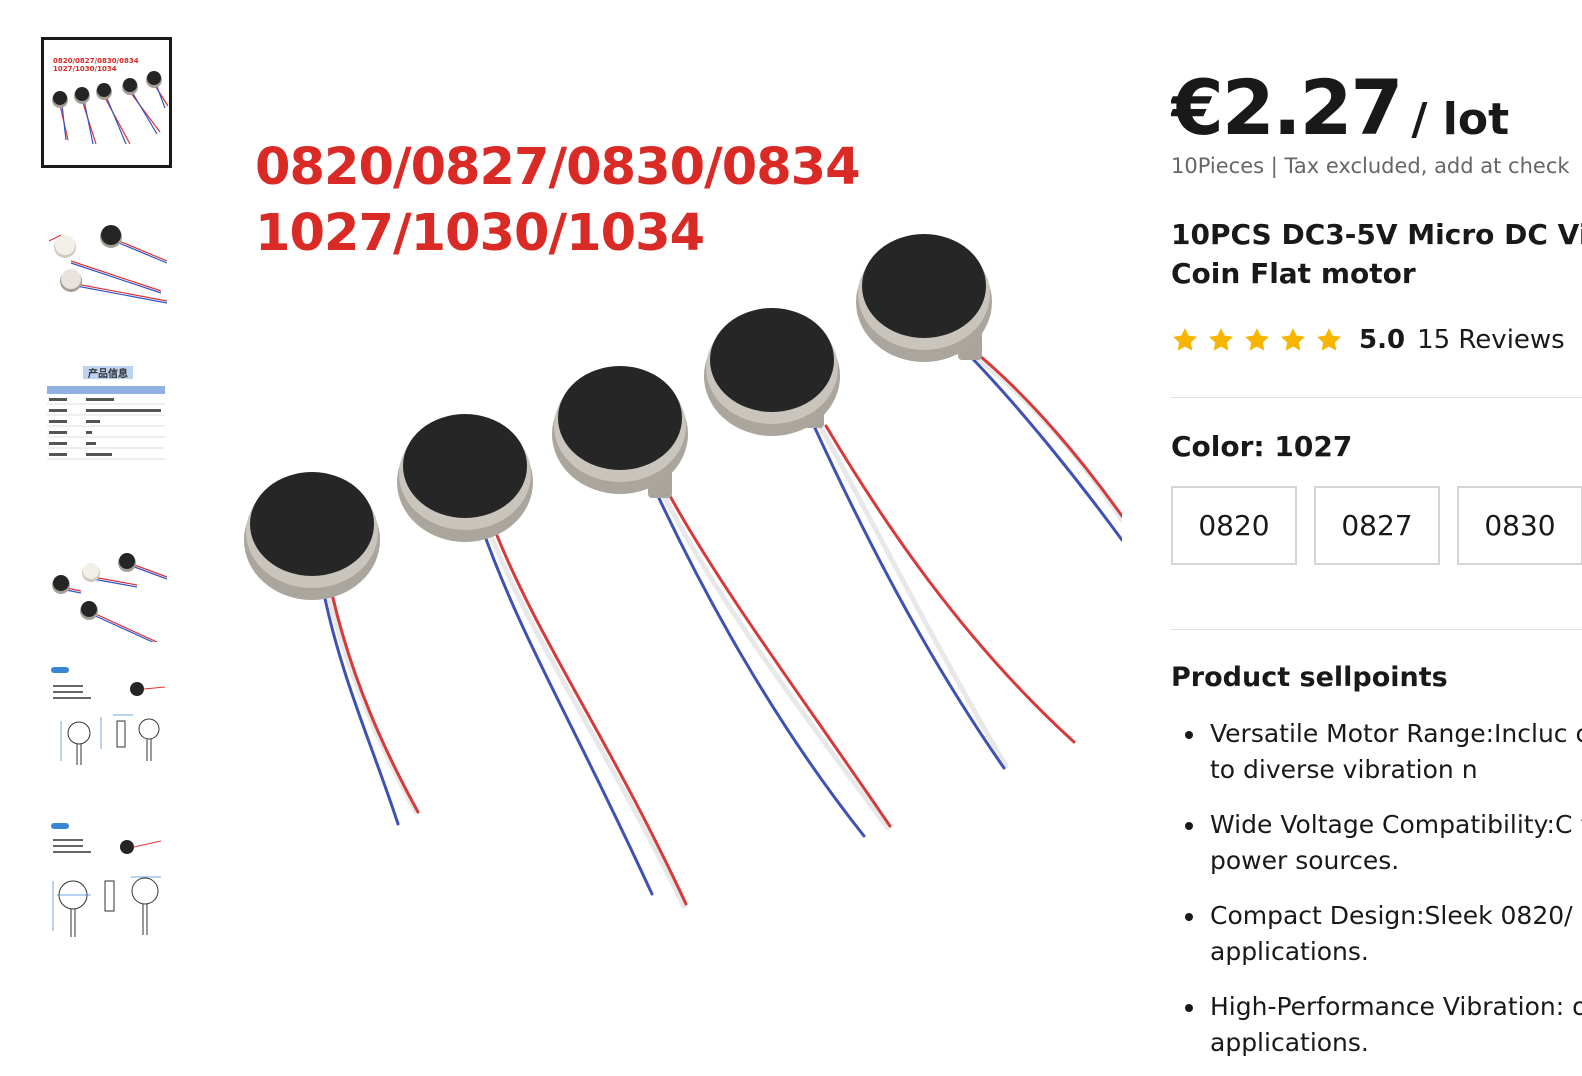 The image size is (1582, 1076). I want to click on reviews-link: 15 Reviews, so click(1491, 340).